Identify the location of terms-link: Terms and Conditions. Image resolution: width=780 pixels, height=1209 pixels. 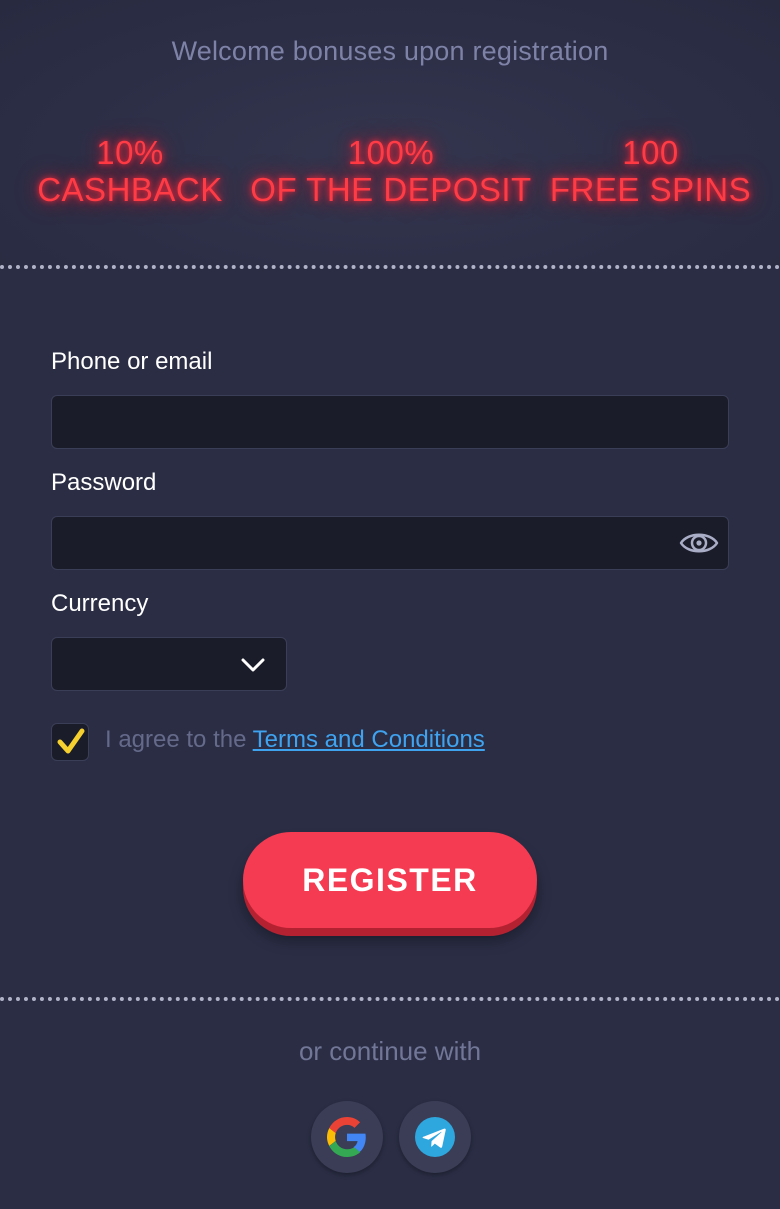
(369, 739).